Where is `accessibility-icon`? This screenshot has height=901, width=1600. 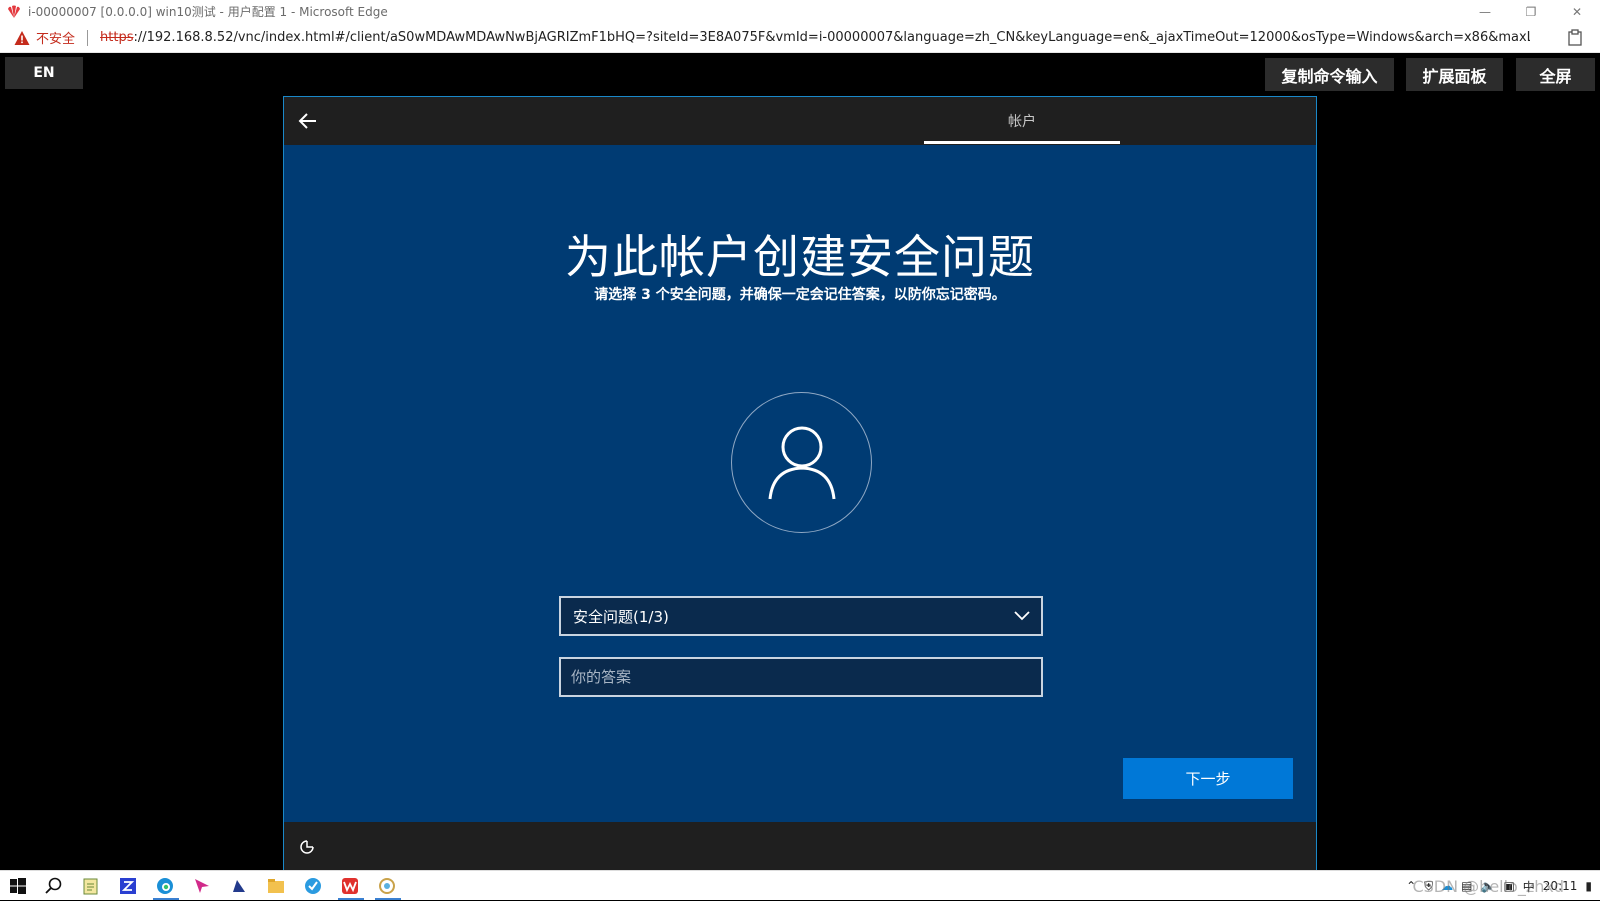 accessibility-icon is located at coordinates (307, 847).